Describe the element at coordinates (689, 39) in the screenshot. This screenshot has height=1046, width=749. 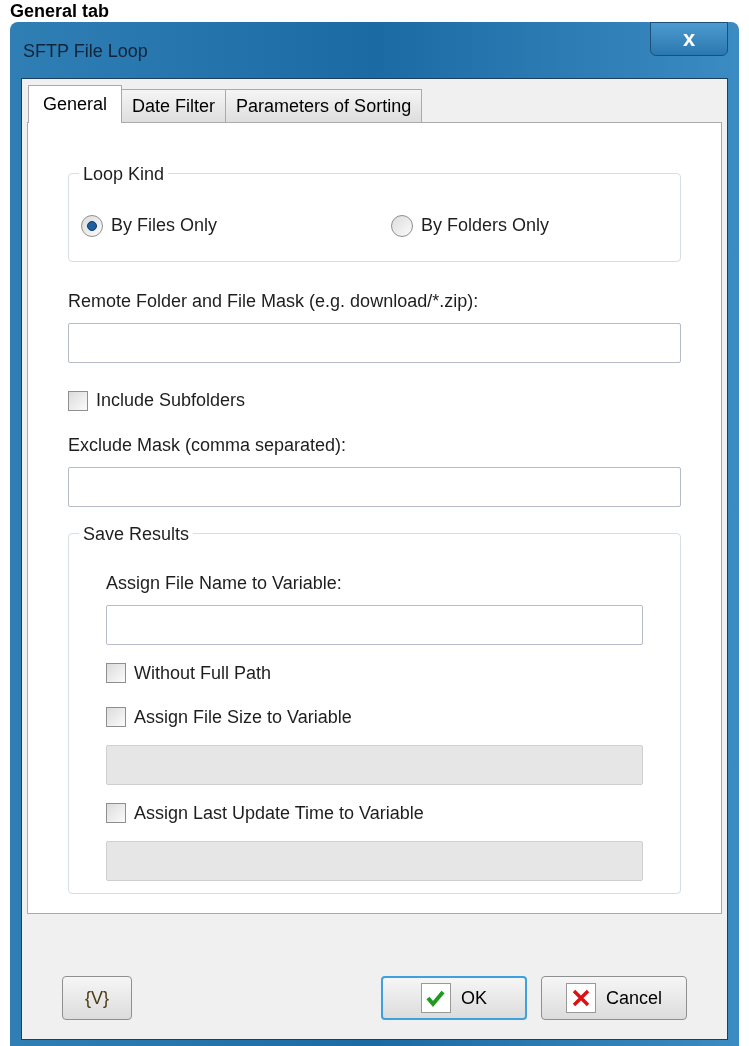
I see `close-button: x` at that location.